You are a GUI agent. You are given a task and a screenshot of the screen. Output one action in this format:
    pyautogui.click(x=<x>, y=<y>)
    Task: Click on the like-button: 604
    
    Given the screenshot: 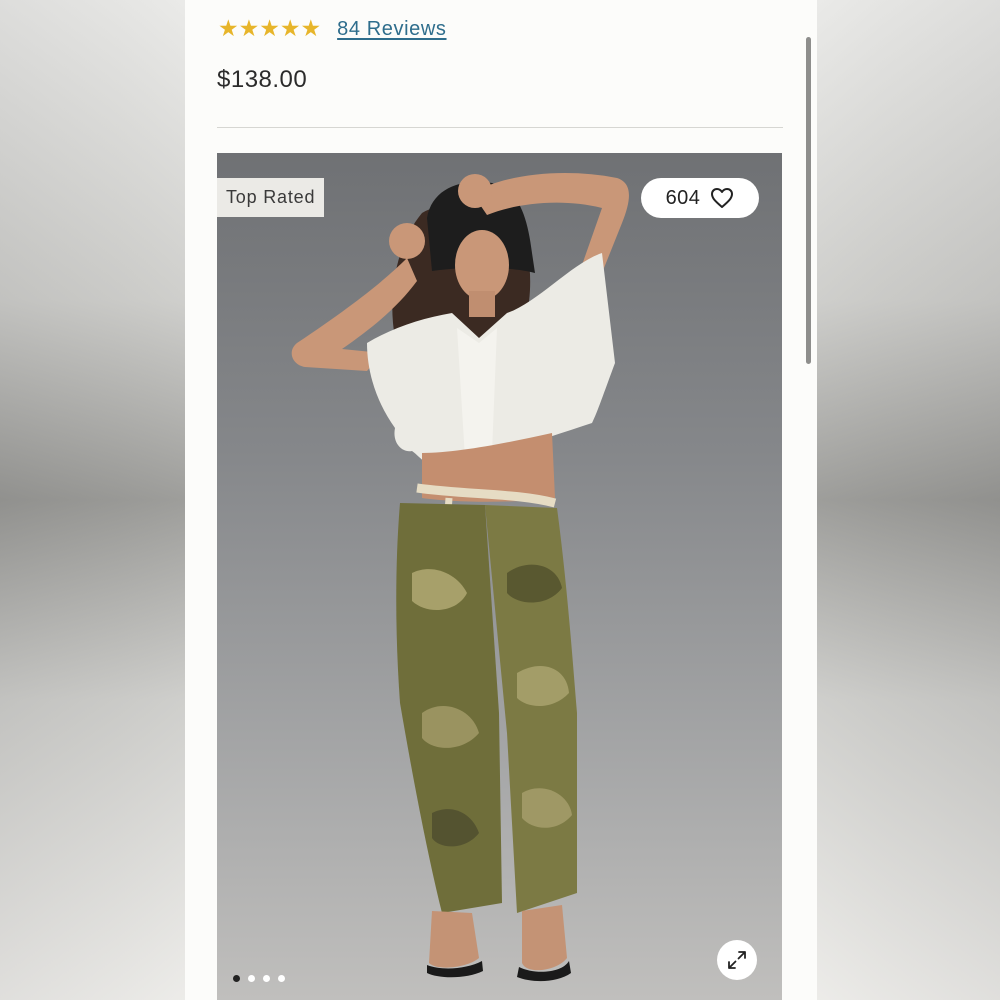 What is the action you would take?
    pyautogui.click(x=700, y=198)
    